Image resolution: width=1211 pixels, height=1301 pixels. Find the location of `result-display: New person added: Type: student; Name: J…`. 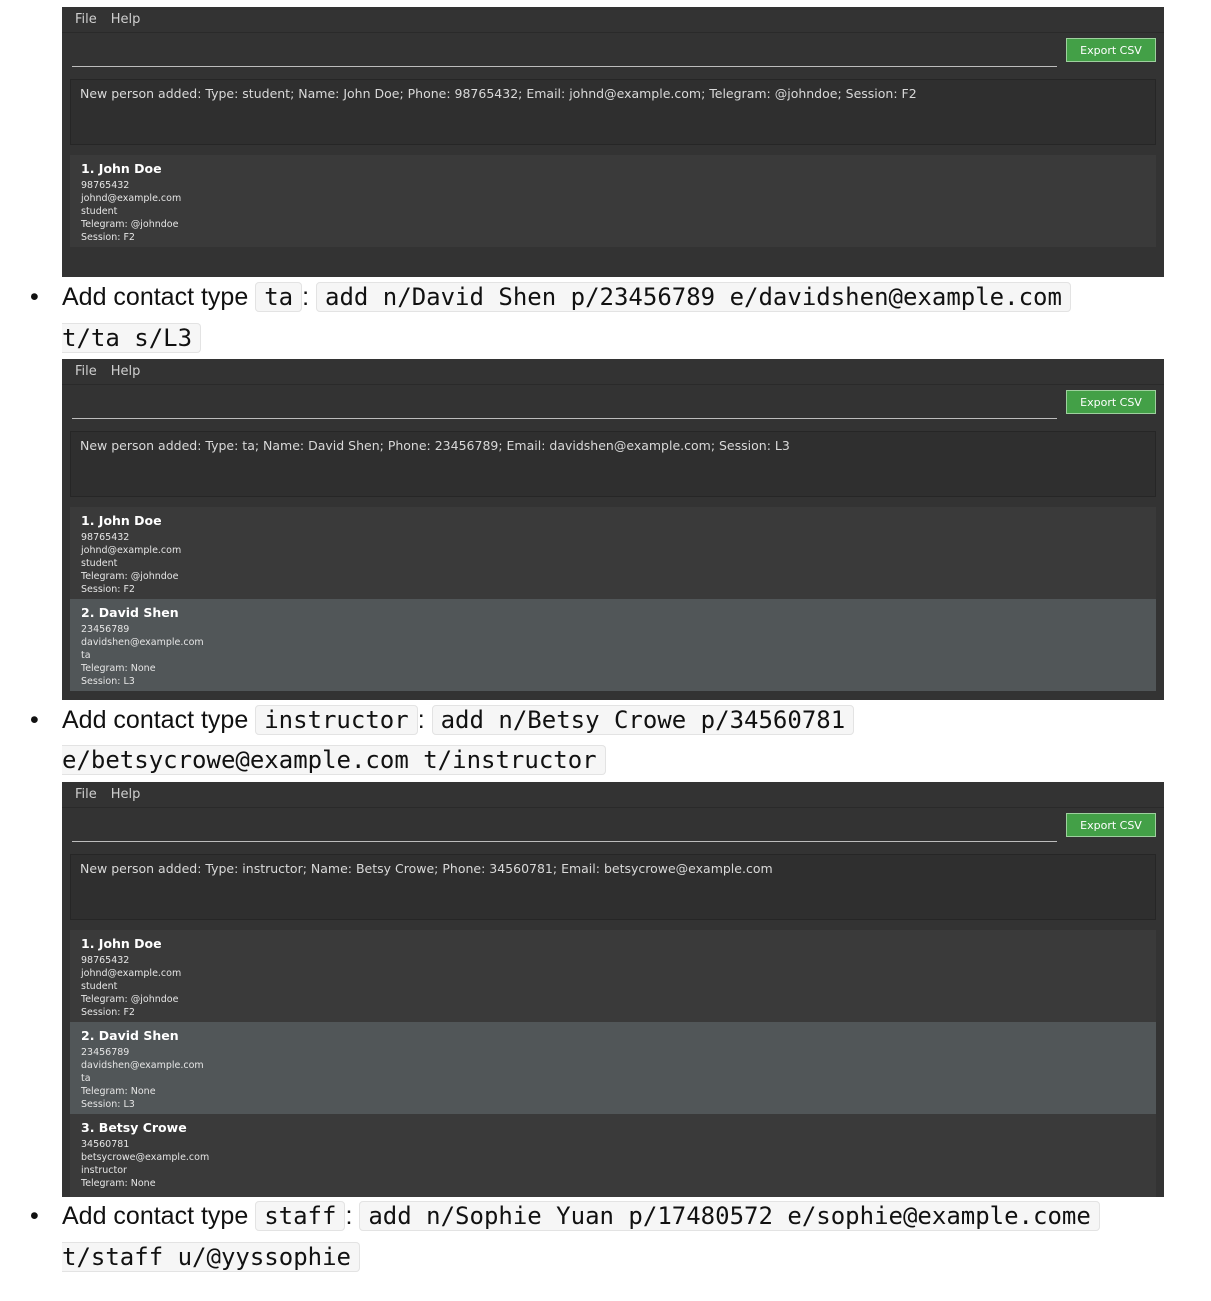

result-display: New person added: Type: student; Name: J… is located at coordinates (613, 112).